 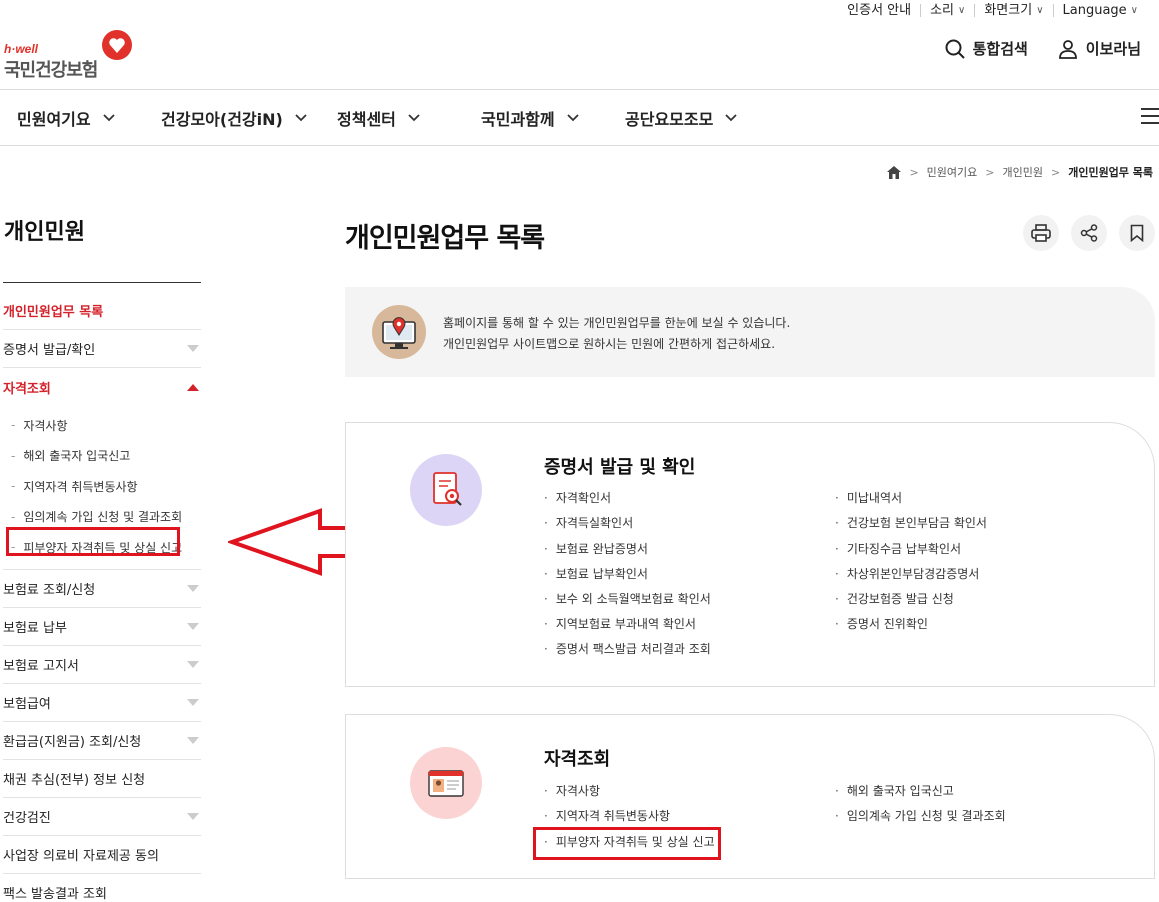 I want to click on side-item: 증명서 발급/확인, so click(x=102, y=349).